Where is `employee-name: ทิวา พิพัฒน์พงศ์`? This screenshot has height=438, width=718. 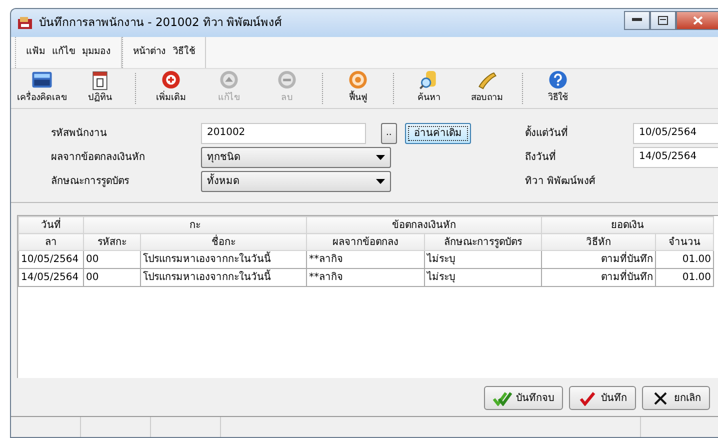
employee-name: ทิวา พิพัฒน์พงศ์ is located at coordinates (560, 181).